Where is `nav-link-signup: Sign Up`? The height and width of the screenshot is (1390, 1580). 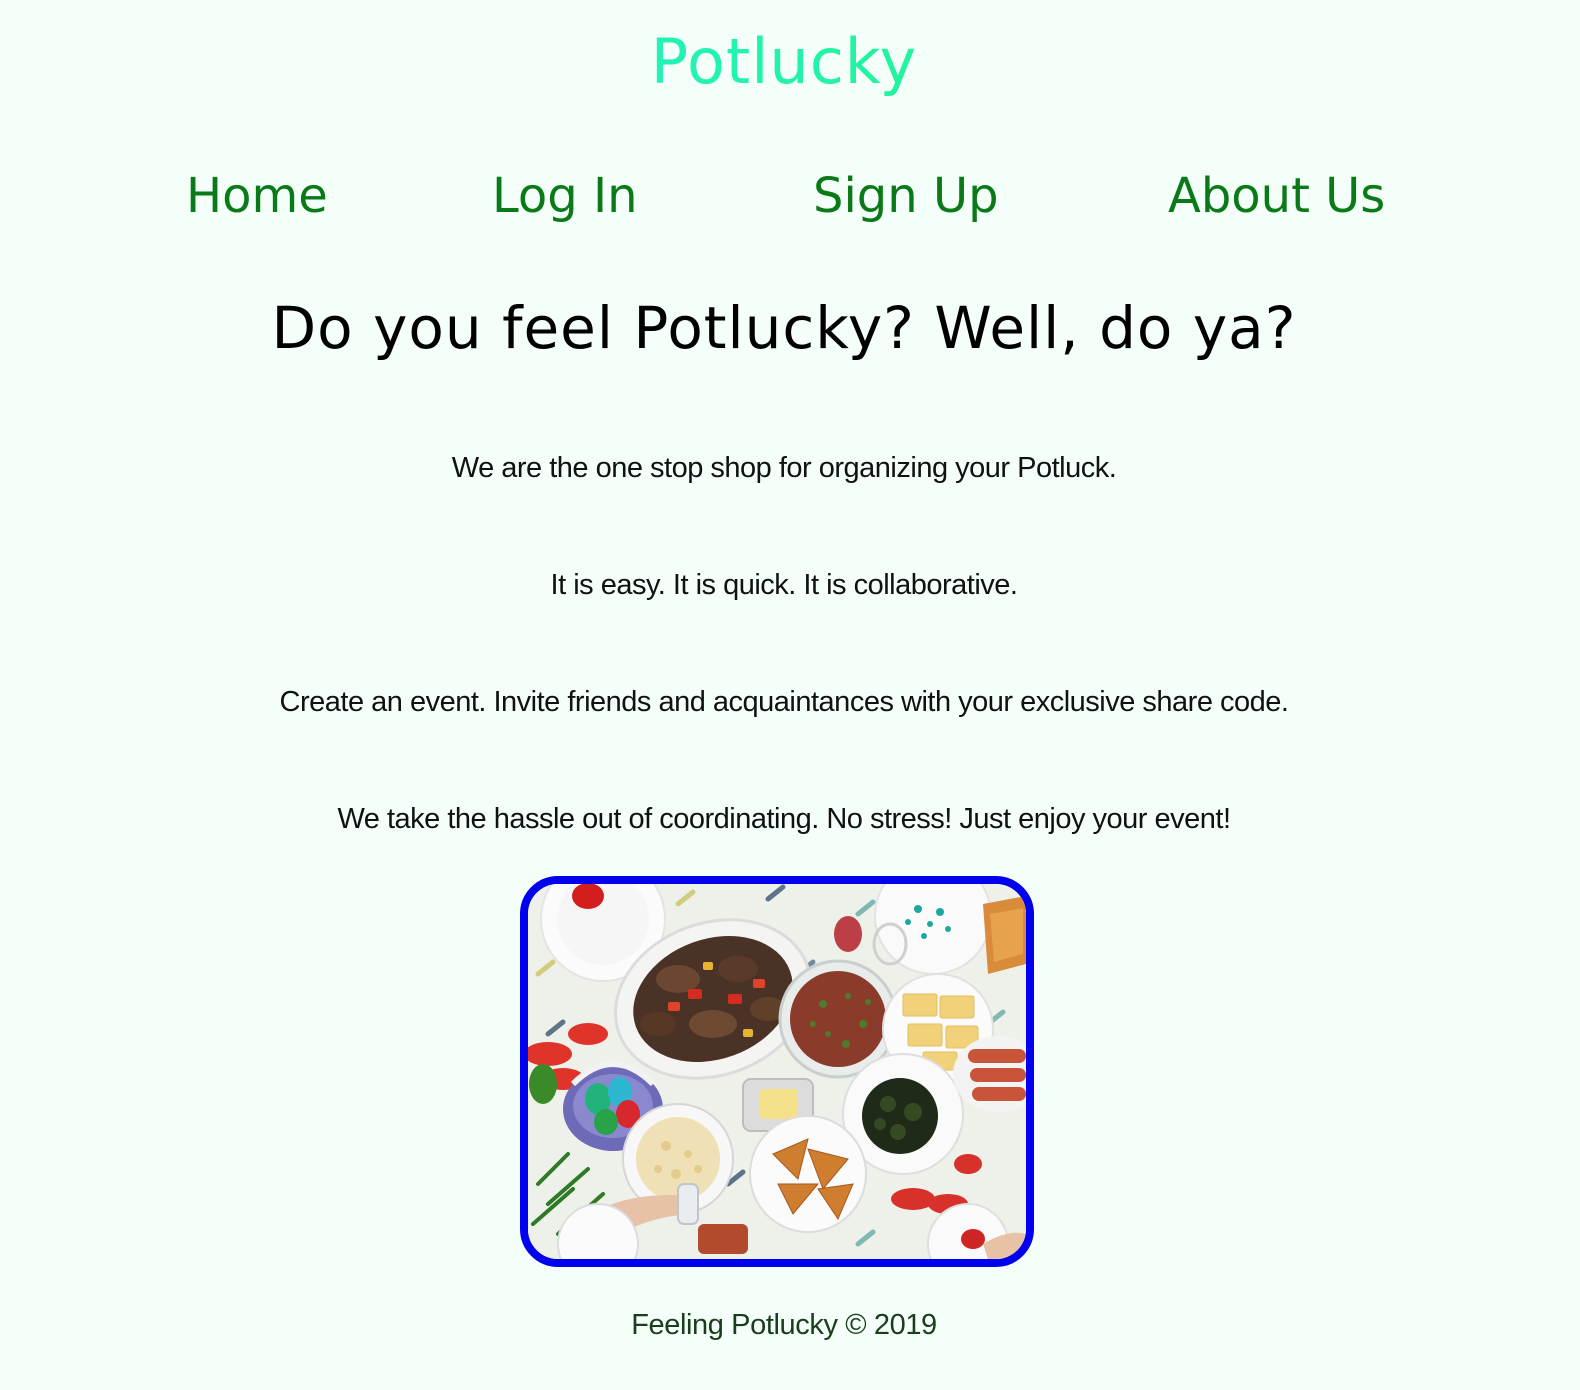 nav-link-signup: Sign Up is located at coordinates (906, 196).